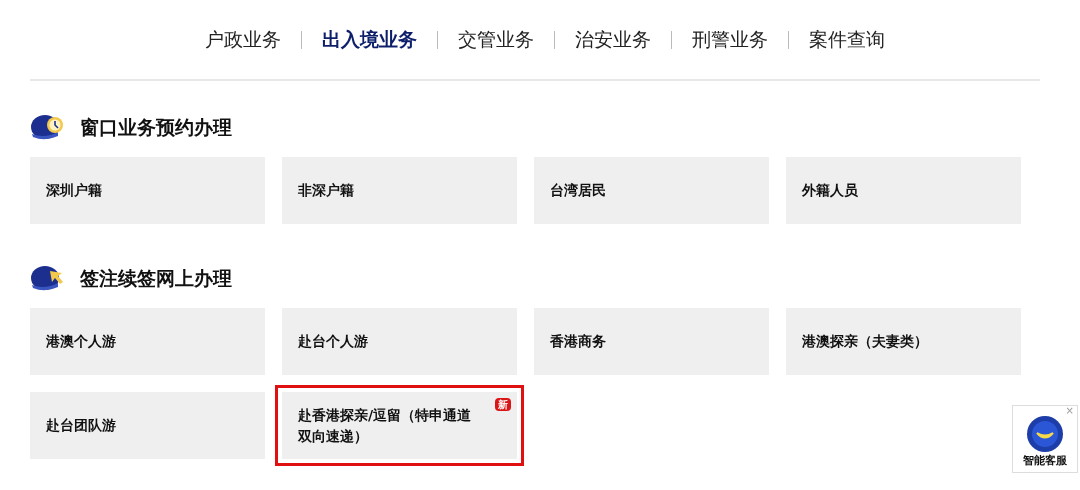 Image resolution: width=1080 pixels, height=490 pixels. I want to click on nav-tab: 刑警业务, so click(730, 39).